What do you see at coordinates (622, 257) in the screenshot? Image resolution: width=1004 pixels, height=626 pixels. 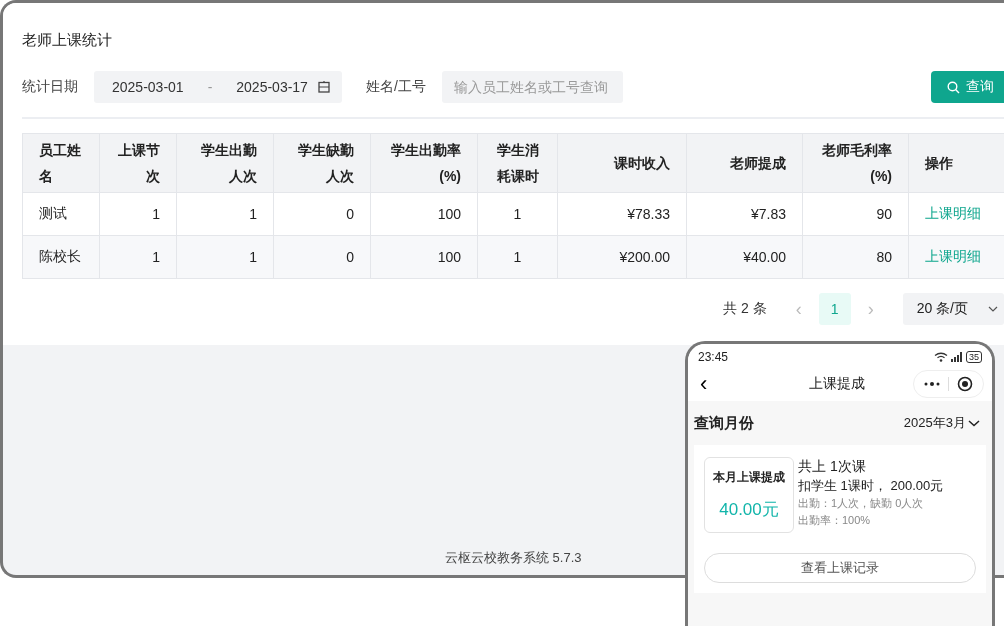 I see `table-cell: ¥200.00` at bounding box center [622, 257].